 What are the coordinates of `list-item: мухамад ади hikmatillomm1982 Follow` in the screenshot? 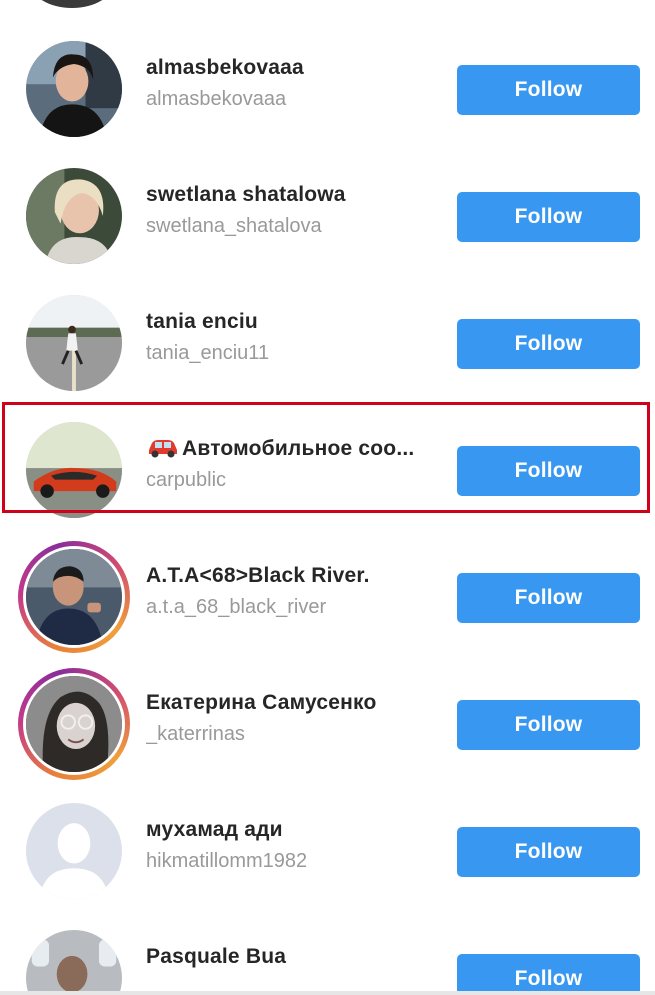 It's located at (327, 850).